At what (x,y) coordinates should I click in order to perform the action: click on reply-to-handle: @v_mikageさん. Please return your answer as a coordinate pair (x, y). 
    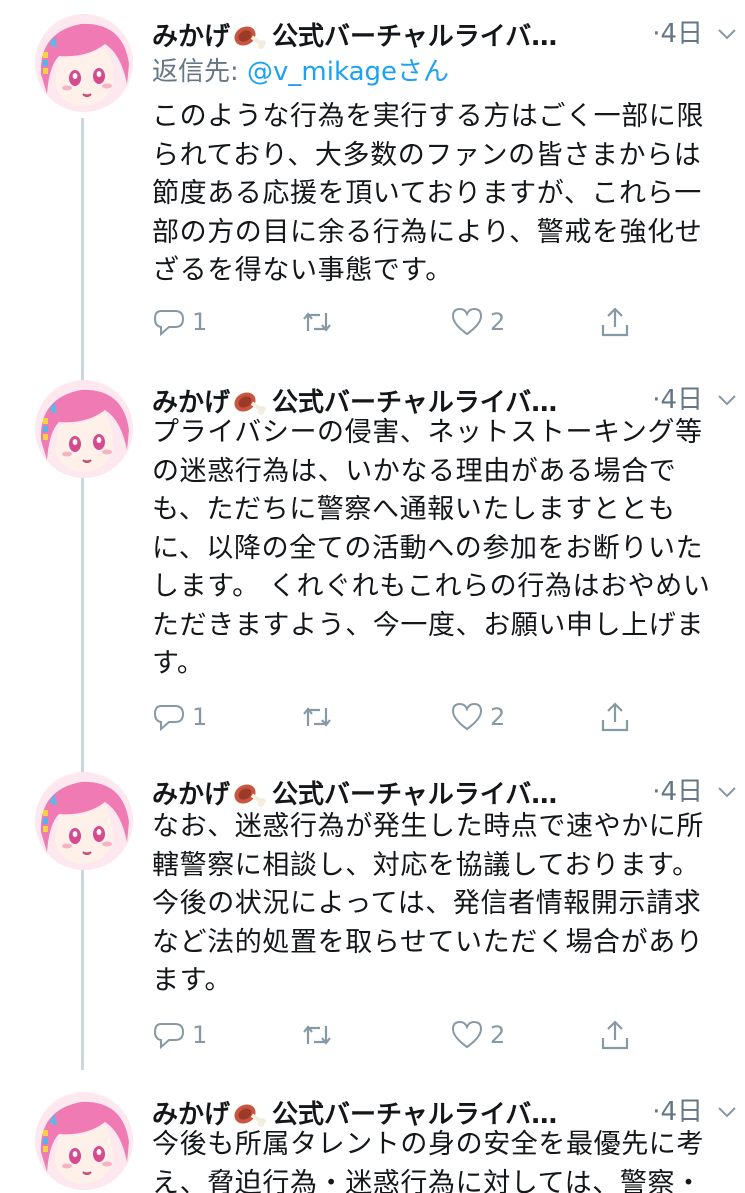
    Looking at the image, I should click on (348, 72).